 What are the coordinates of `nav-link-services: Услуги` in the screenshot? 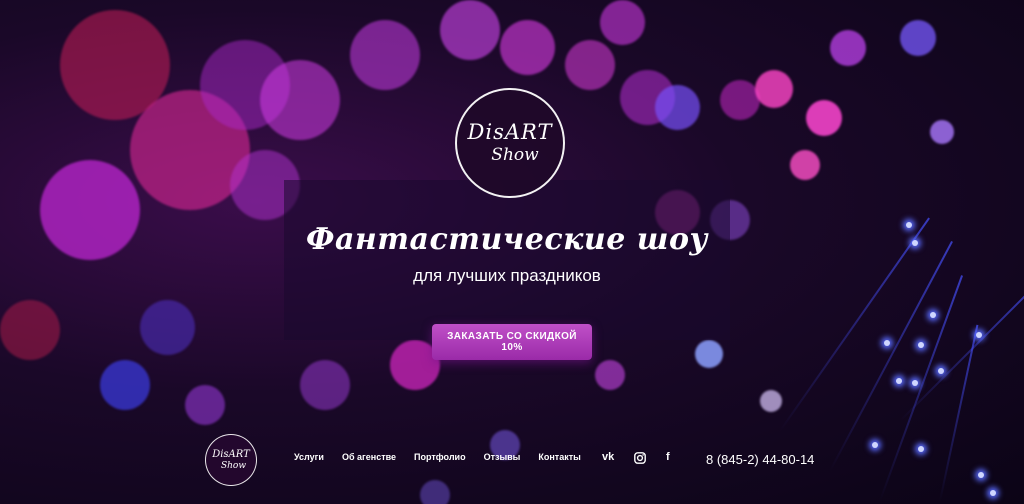 It's located at (309, 457).